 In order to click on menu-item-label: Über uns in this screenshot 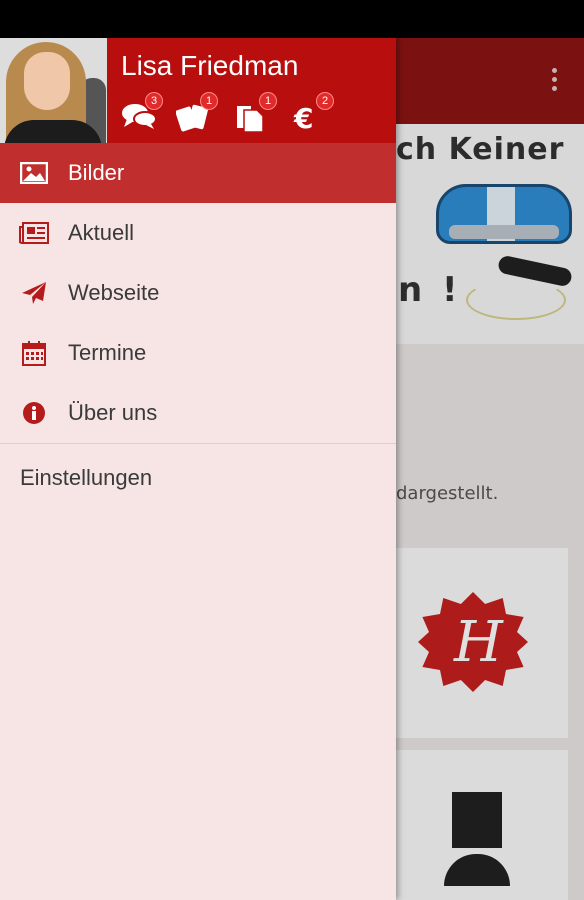, I will do `click(113, 412)`.